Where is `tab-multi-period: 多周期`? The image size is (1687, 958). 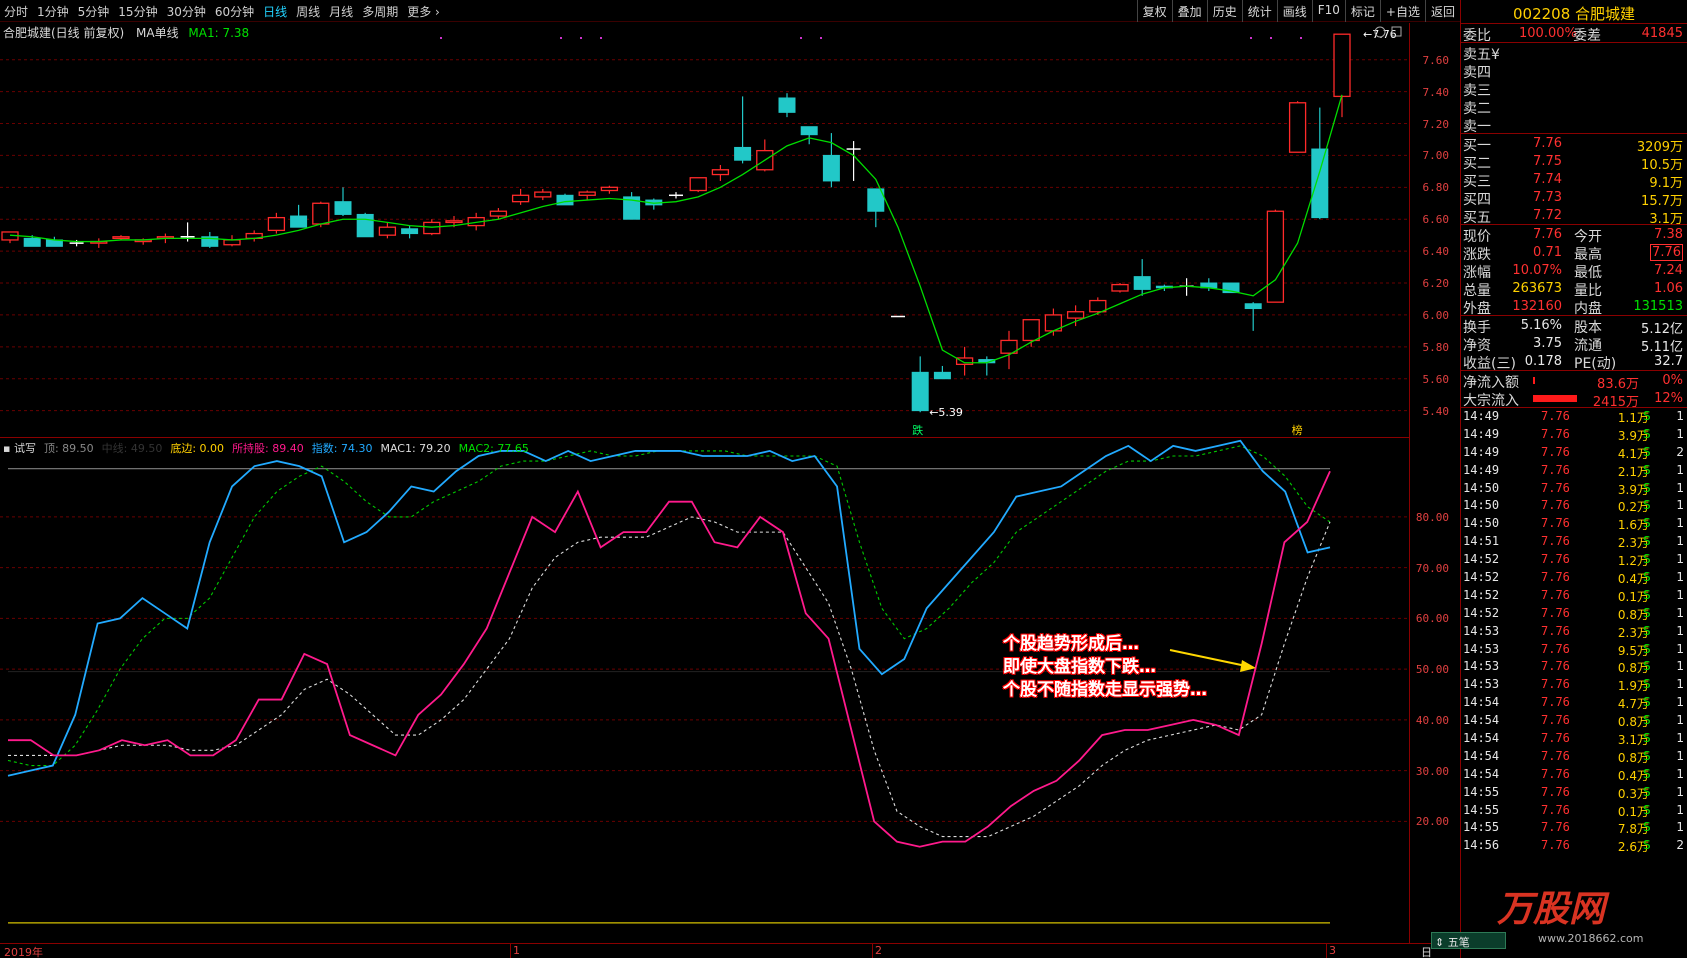
tab-multi-period: 多周期 is located at coordinates (380, 11).